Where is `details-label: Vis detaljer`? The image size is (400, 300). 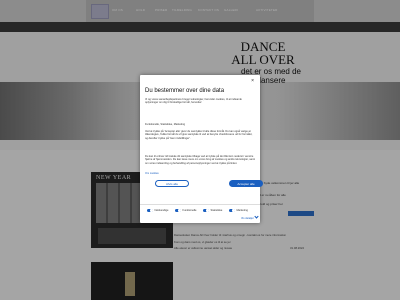 details-label: Vis detaljer is located at coordinates (247, 218).